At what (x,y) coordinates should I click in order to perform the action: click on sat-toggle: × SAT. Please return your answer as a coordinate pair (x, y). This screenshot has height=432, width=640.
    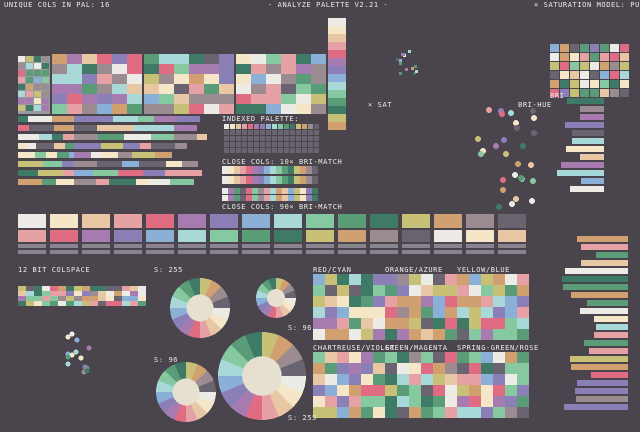
    Looking at the image, I should click on (380, 105).